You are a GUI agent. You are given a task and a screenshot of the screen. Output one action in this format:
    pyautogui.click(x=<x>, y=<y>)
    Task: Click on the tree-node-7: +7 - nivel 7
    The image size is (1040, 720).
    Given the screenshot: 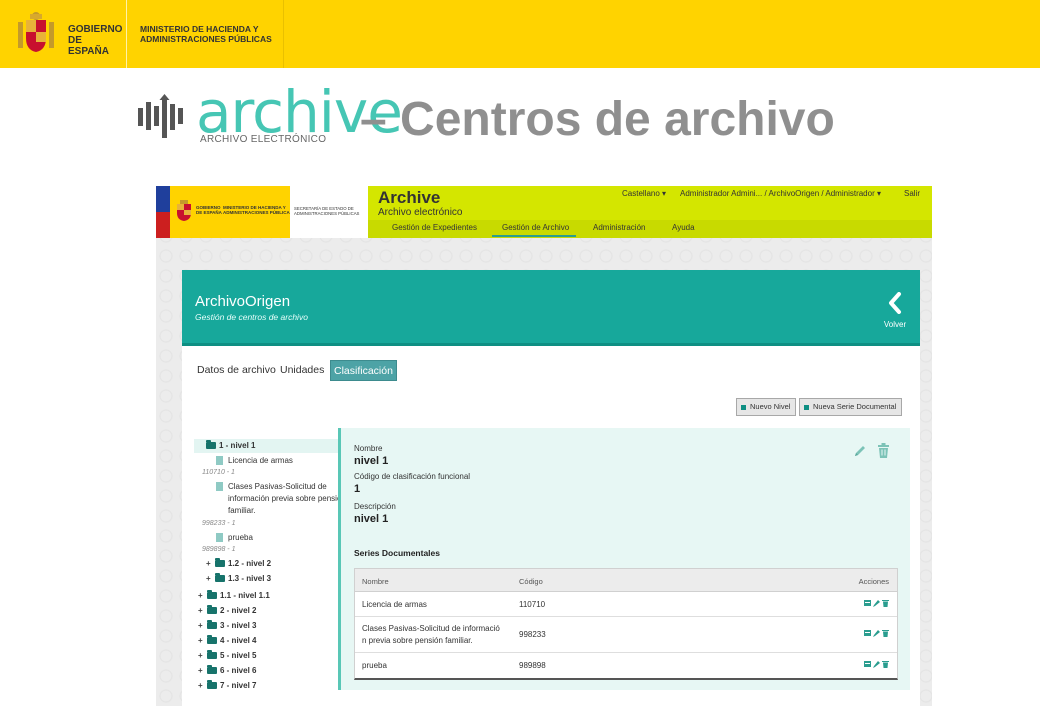 What is the action you would take?
    pyautogui.click(x=227, y=685)
    